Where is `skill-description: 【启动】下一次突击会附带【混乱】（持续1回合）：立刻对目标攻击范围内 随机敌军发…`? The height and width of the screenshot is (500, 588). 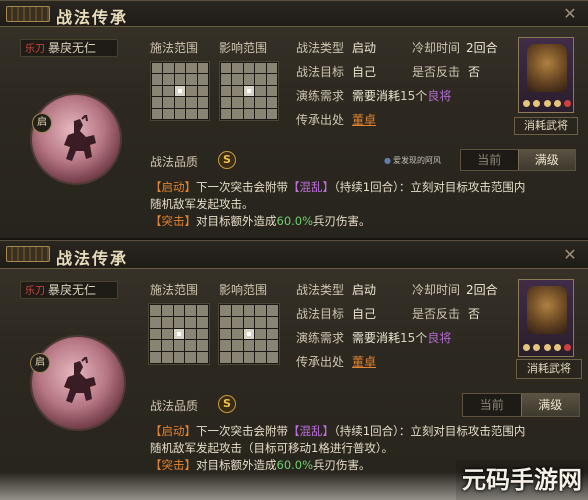
skill-description: 【启动】下一次突击会附带【混乱】（持续1回合）：立刻对目标攻击范围内 随机敌军发… is located at coordinates (338, 204).